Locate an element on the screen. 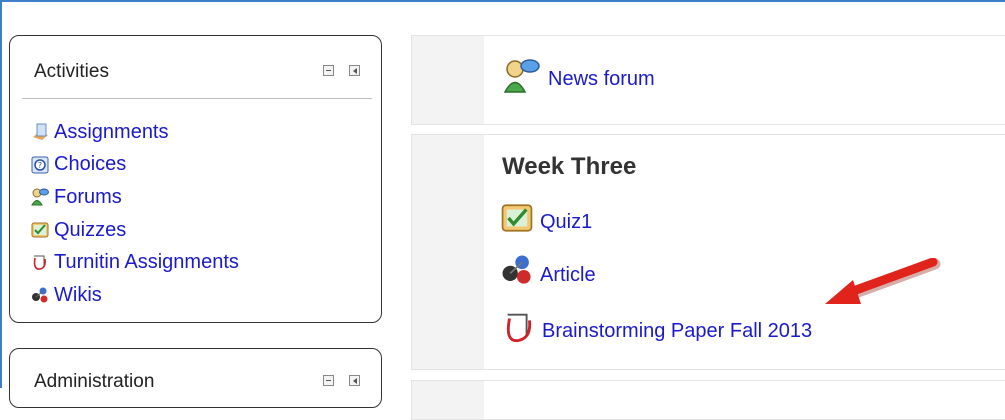 The width and height of the screenshot is (1005, 420). course-section-general: News forum is located at coordinates (708, 80).